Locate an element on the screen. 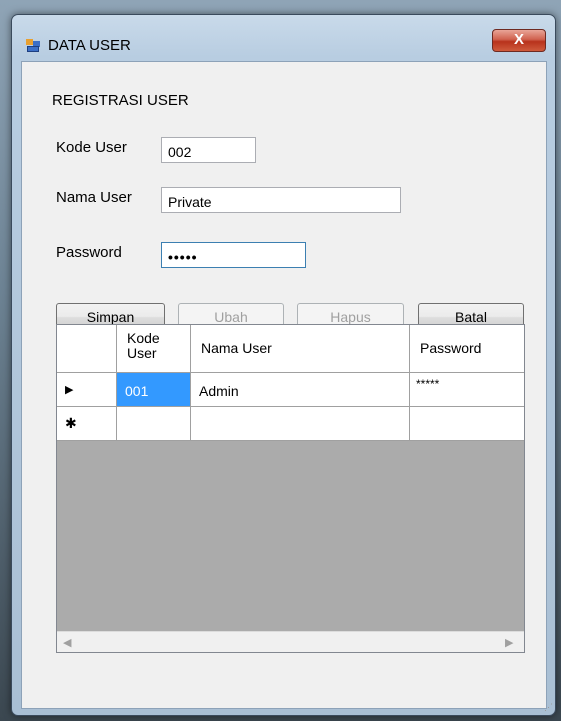  password-label: Password is located at coordinates (89, 252).